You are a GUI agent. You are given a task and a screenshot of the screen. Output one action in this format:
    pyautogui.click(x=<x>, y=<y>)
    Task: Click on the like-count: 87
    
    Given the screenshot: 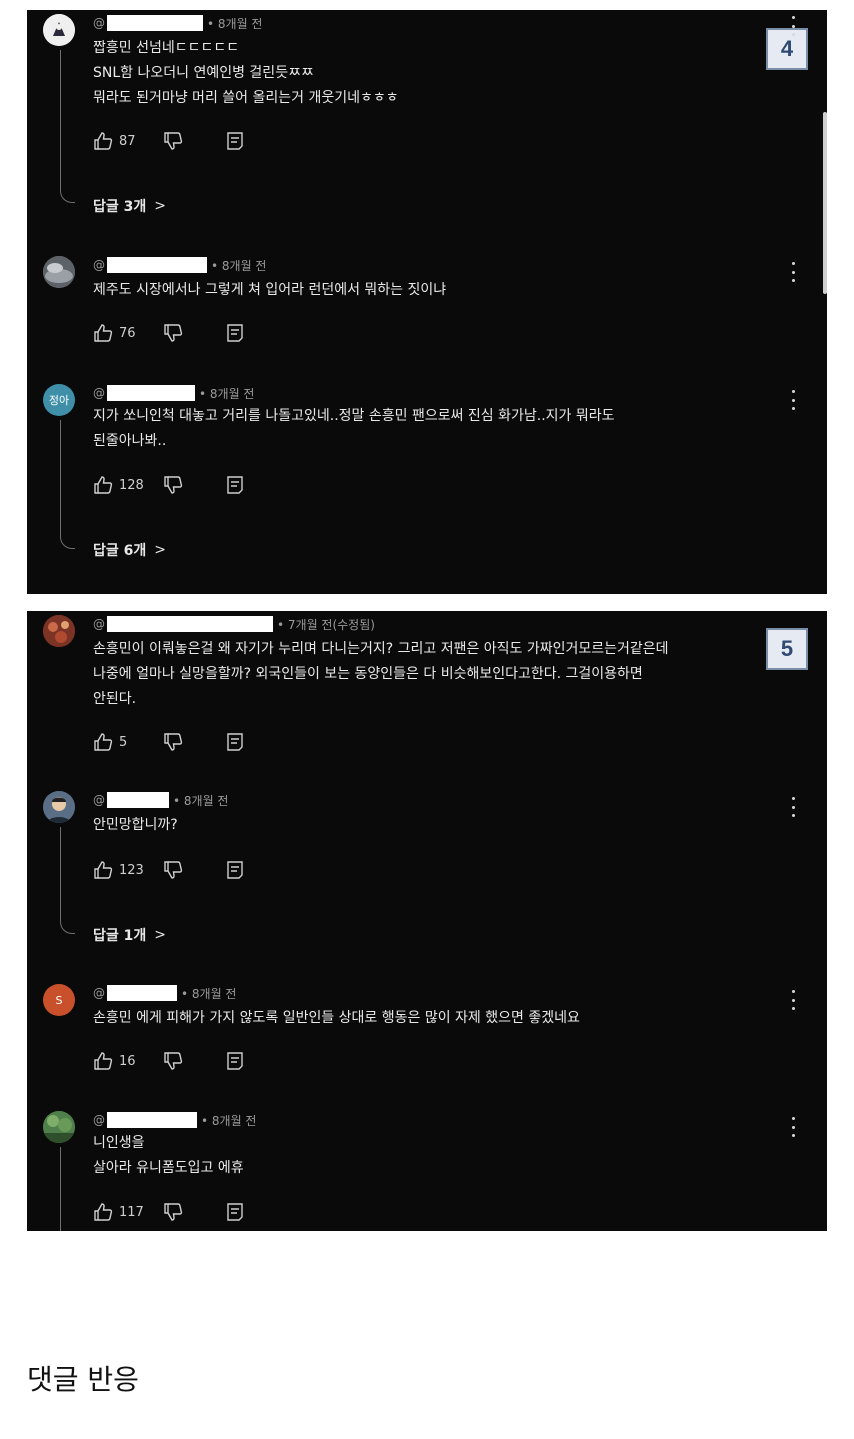 What is the action you would take?
    pyautogui.click(x=127, y=141)
    